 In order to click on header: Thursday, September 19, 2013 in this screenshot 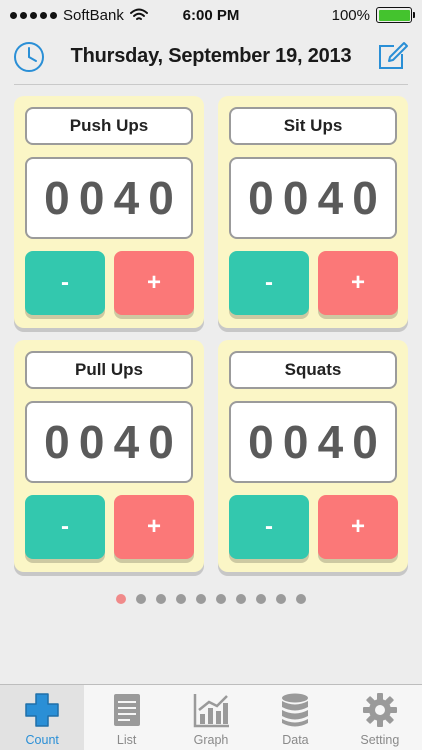, I will do `click(211, 56)`.